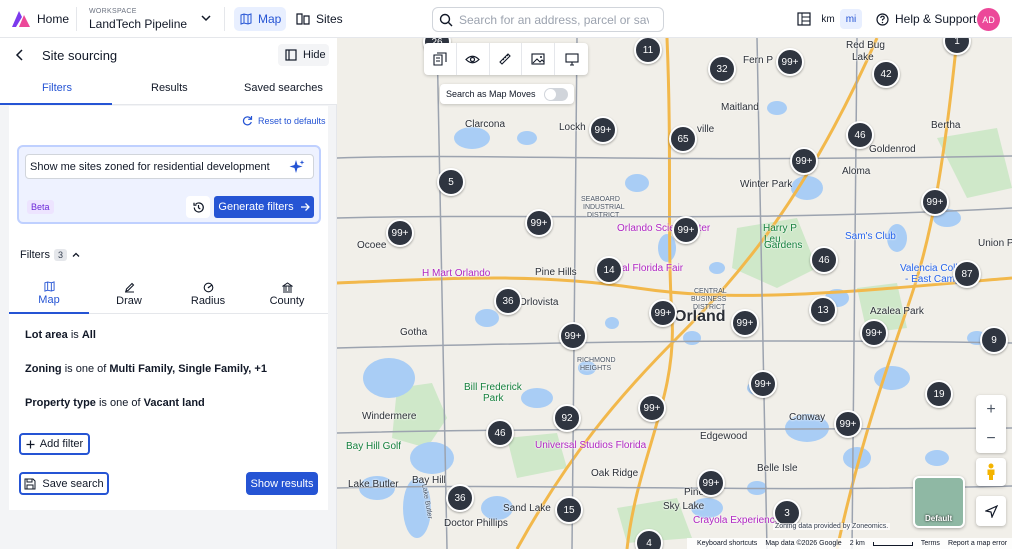 The width and height of the screenshot is (1012, 549). Describe the element at coordinates (939, 518) in the screenshot. I see `map-type-label: Default` at that location.